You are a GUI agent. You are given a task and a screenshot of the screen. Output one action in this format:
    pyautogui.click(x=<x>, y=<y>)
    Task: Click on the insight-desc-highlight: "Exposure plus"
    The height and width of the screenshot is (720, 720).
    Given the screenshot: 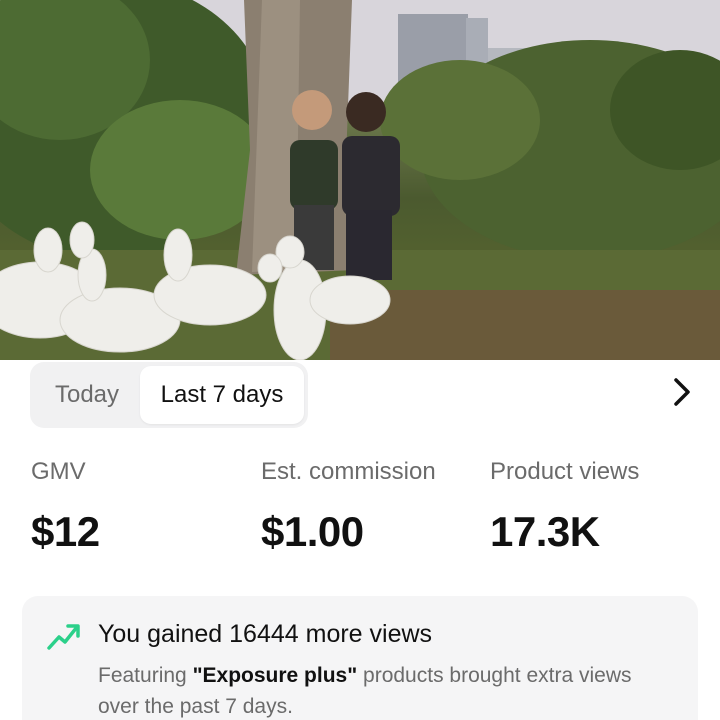 What is the action you would take?
    pyautogui.click(x=275, y=675)
    